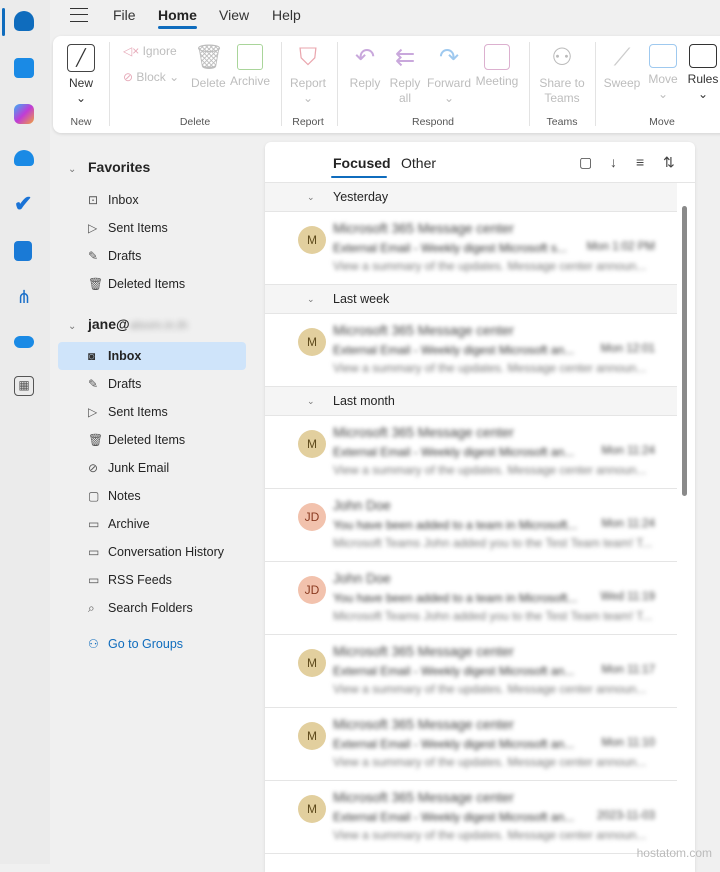  I want to click on folder-junk-email: ⊘ Junk Email, so click(152, 468).